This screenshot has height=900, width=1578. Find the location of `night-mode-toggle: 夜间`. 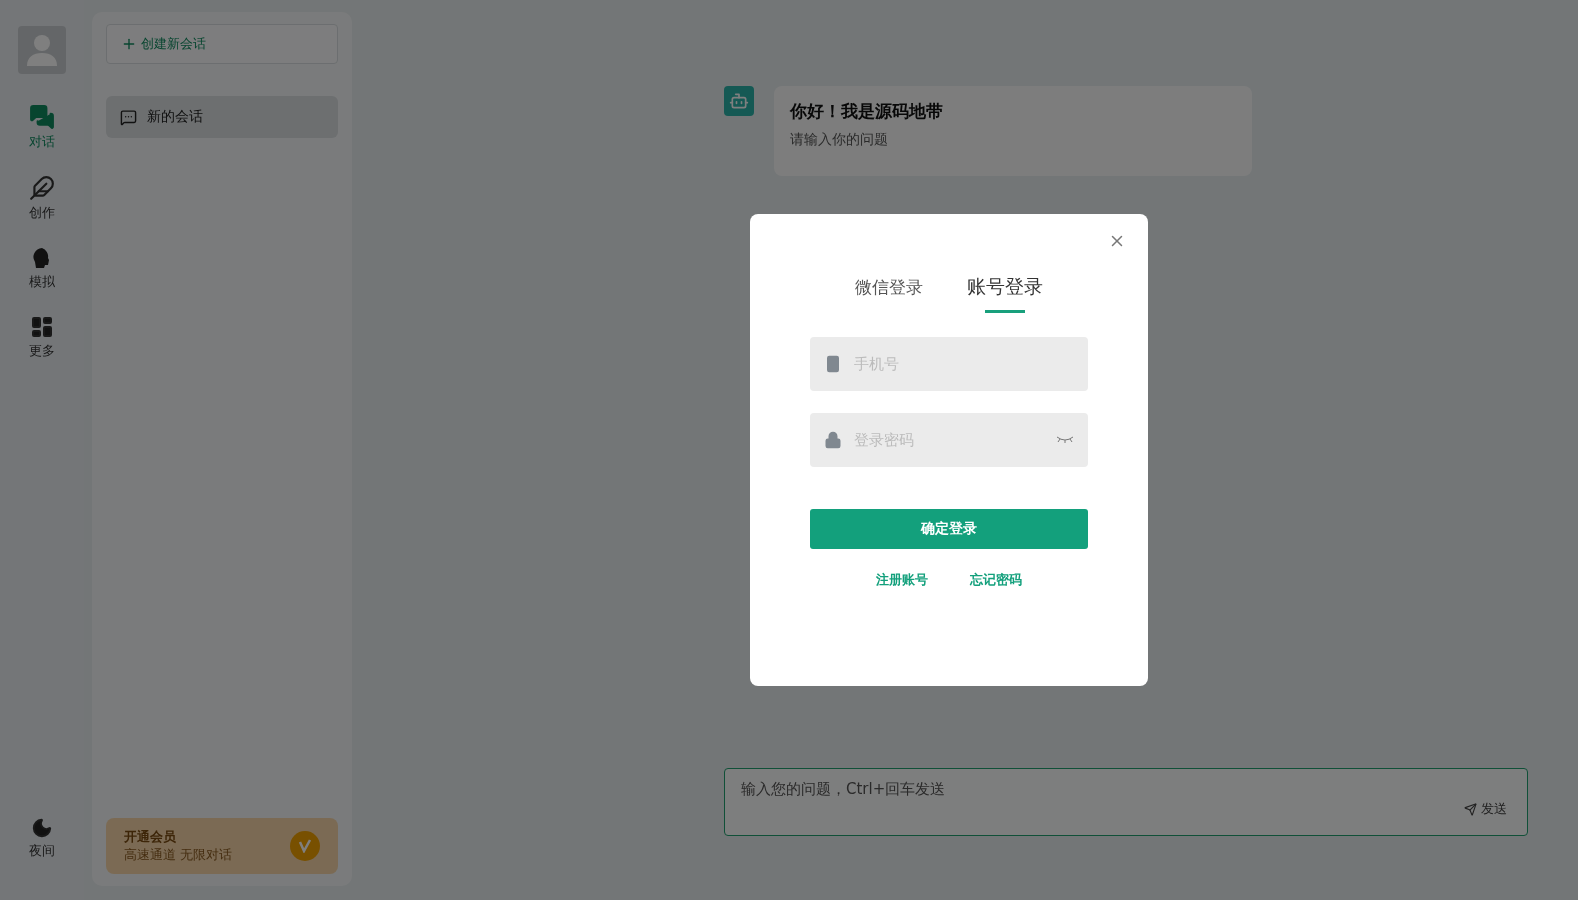

night-mode-toggle: 夜间 is located at coordinates (42, 838).